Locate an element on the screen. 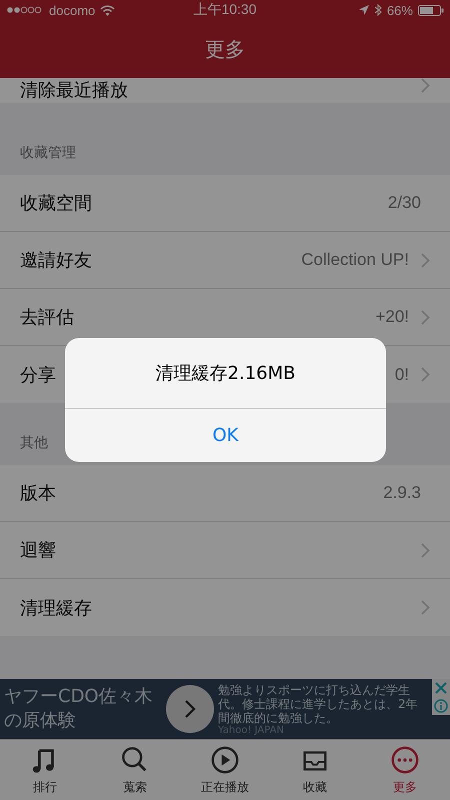  ad-headline: ヤフーCDO佐々木 の原体験 is located at coordinates (79, 709).